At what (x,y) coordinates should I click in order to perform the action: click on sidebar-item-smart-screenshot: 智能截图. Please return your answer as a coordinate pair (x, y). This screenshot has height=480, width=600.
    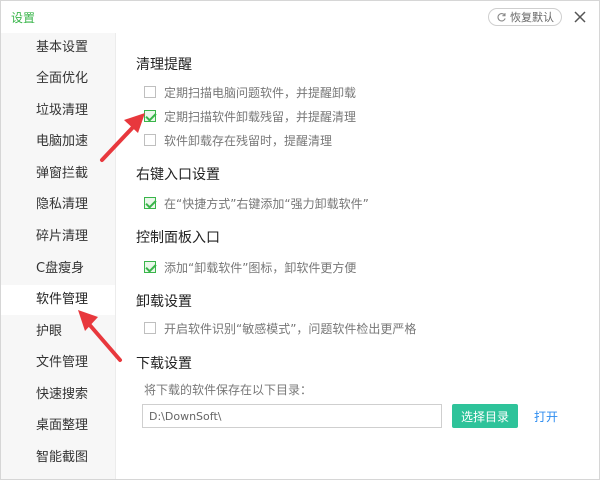
    Looking at the image, I should click on (58, 458).